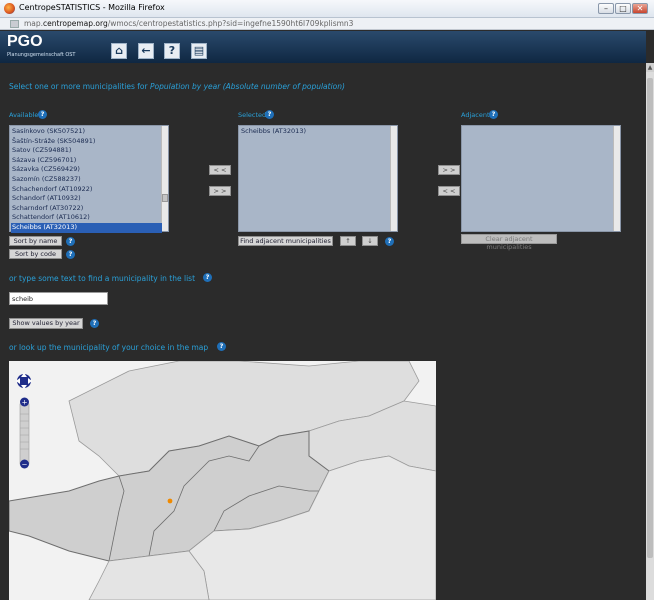 This screenshot has height=600, width=654. What do you see at coordinates (475, 115) in the screenshot?
I see `adjacent-label: Adjacent` at bounding box center [475, 115].